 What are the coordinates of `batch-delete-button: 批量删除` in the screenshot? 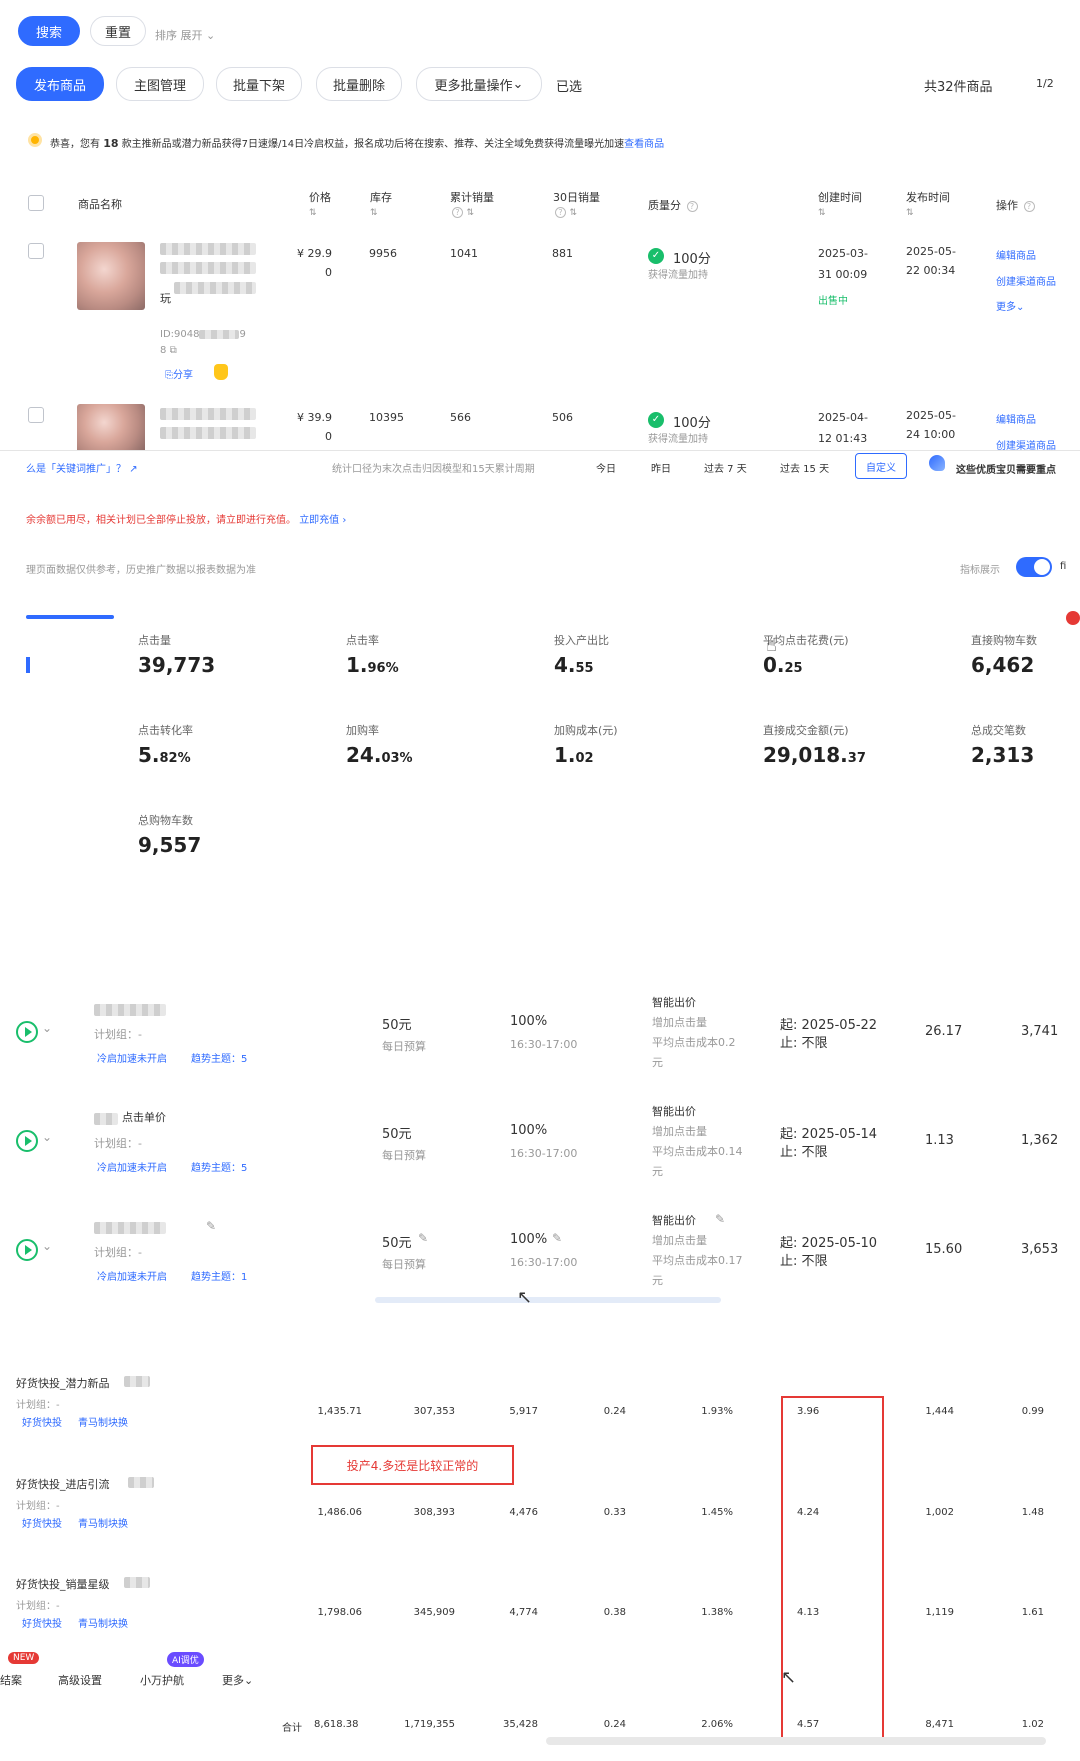 It's located at (359, 84).